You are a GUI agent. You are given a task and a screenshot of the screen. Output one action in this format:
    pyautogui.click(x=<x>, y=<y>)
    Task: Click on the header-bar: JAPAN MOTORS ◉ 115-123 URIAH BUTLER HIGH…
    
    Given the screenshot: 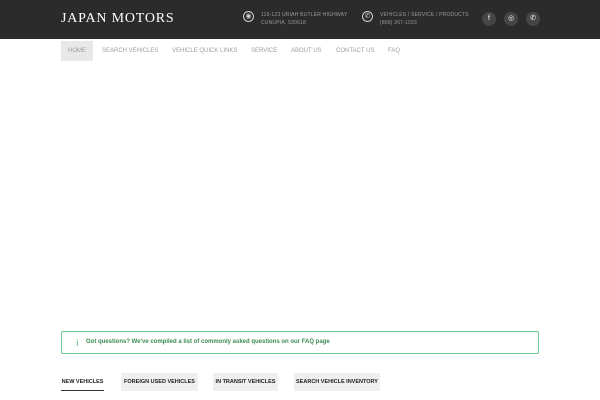 What is the action you would take?
    pyautogui.click(x=300, y=19)
    